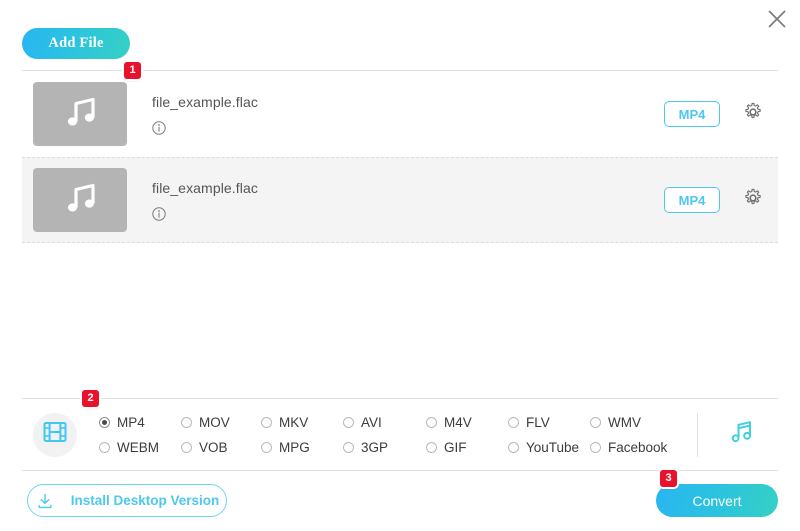 This screenshot has height=531, width=800. Describe the element at coordinates (90, 398) in the screenshot. I see `step-badge-2: 2` at that location.